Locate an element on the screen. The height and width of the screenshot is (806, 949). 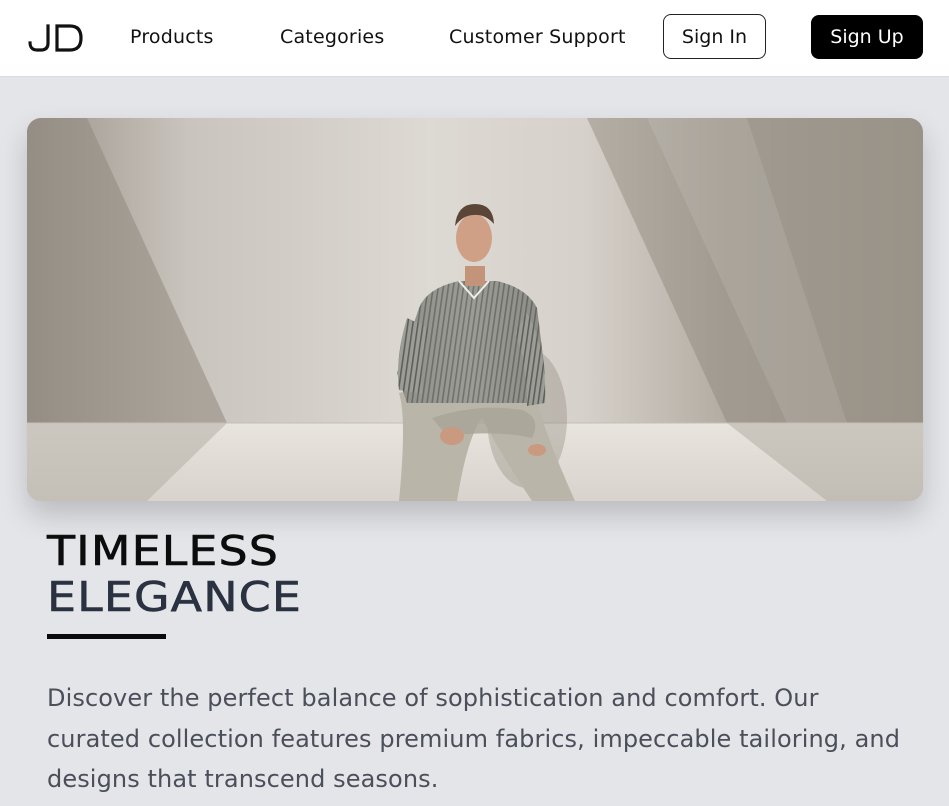
brand-logo is located at coordinates (56, 38).